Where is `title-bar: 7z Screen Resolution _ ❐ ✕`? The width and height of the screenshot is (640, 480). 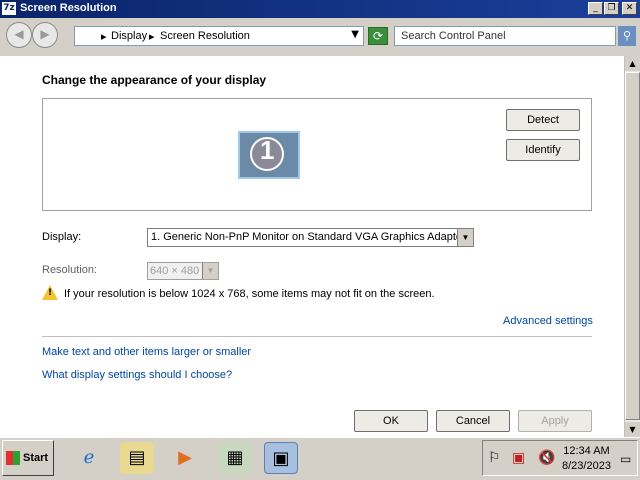 title-bar: 7z Screen Resolution _ ❐ ✕ is located at coordinates (320, 9).